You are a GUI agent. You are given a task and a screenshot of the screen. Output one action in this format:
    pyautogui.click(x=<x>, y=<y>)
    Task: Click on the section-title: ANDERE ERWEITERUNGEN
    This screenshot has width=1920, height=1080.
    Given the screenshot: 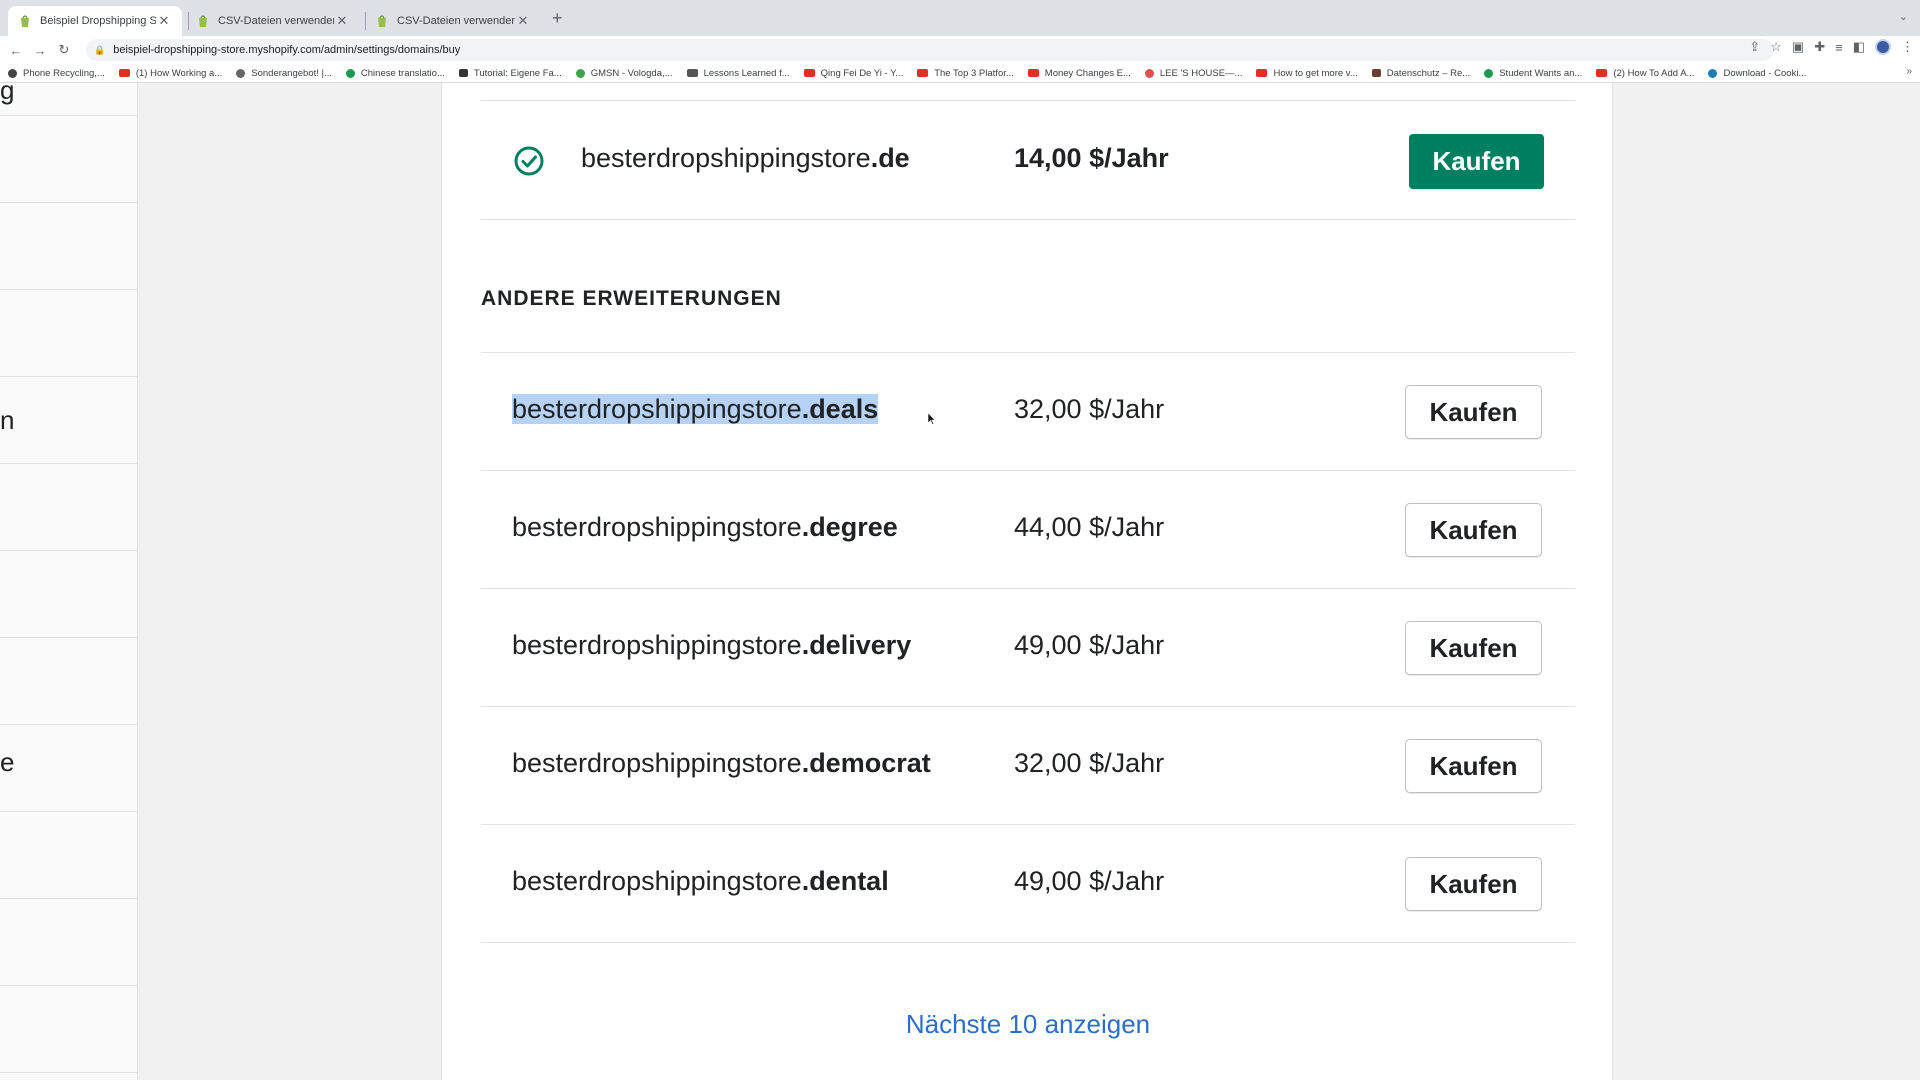 What is the action you would take?
    pyautogui.click(x=631, y=298)
    